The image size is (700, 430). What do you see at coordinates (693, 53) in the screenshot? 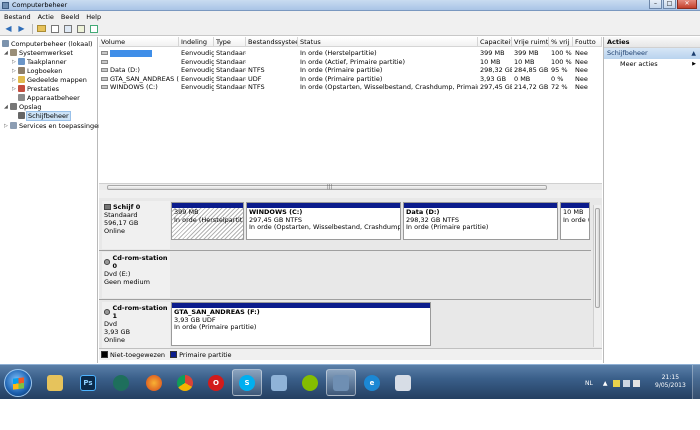
I see `collapse-arrow-icon: ▲` at bounding box center [693, 53].